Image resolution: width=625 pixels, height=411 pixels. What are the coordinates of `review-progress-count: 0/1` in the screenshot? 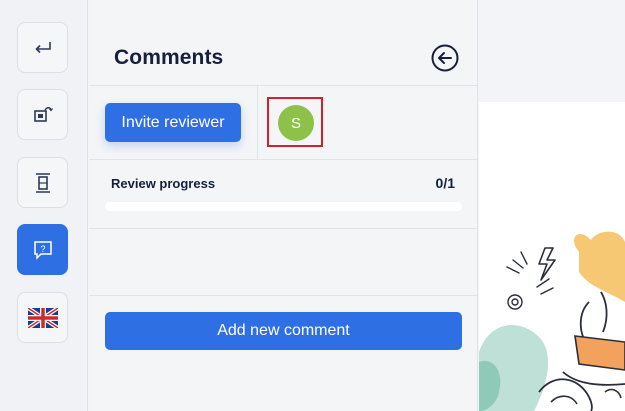 It's located at (445, 183).